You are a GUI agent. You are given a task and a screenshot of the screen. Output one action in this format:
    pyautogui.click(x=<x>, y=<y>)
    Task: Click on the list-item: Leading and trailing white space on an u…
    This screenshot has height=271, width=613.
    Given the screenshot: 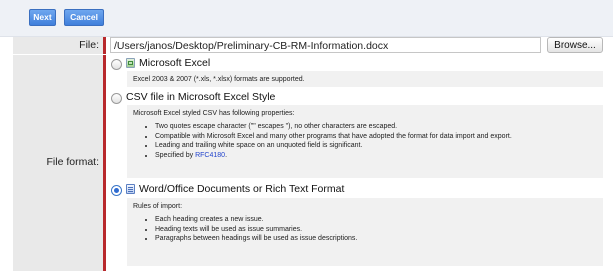 What is the action you would take?
    pyautogui.click(x=376, y=145)
    